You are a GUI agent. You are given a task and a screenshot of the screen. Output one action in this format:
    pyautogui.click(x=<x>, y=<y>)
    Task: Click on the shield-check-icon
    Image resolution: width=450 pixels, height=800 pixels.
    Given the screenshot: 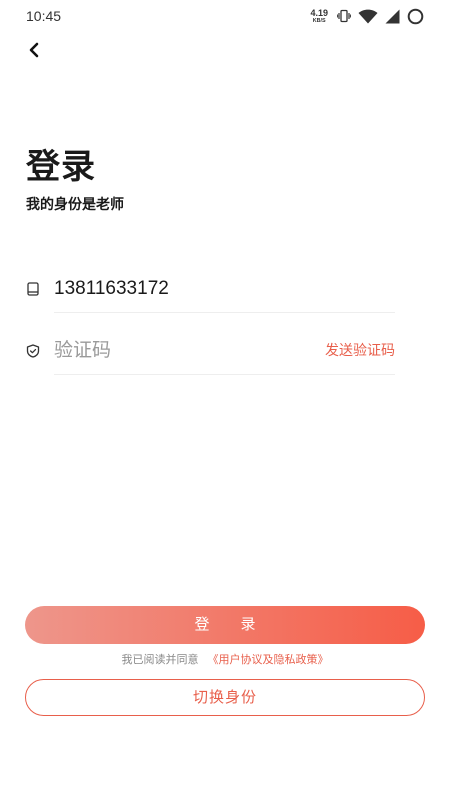 What is the action you would take?
    pyautogui.click(x=33, y=351)
    